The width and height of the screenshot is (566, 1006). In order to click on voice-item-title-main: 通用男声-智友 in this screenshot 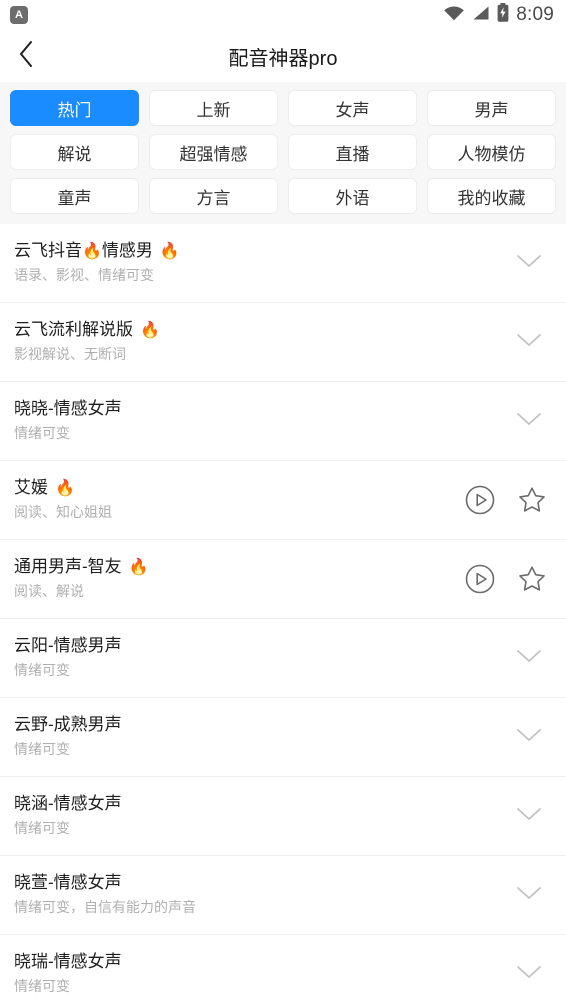, I will do `click(68, 567)`.